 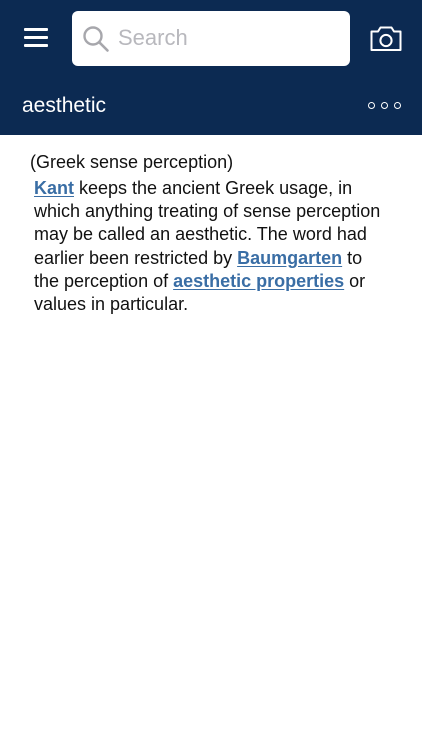 I want to click on camera-icon, so click(x=386, y=38).